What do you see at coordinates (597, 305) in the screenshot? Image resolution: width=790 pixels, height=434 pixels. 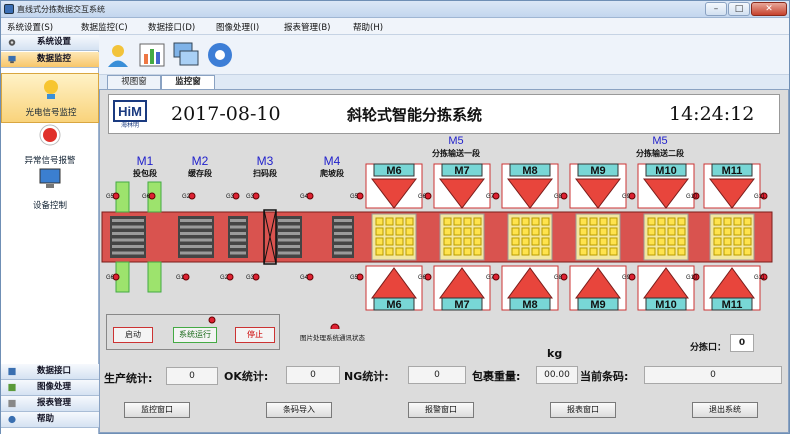 I see `module-code-bottom: M9` at bounding box center [597, 305].